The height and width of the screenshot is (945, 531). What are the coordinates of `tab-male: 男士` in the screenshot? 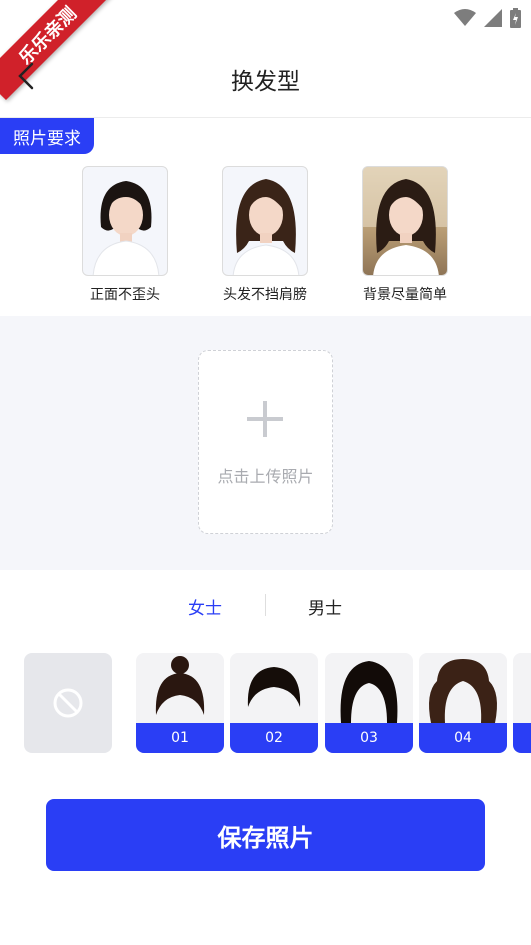 It's located at (325, 606).